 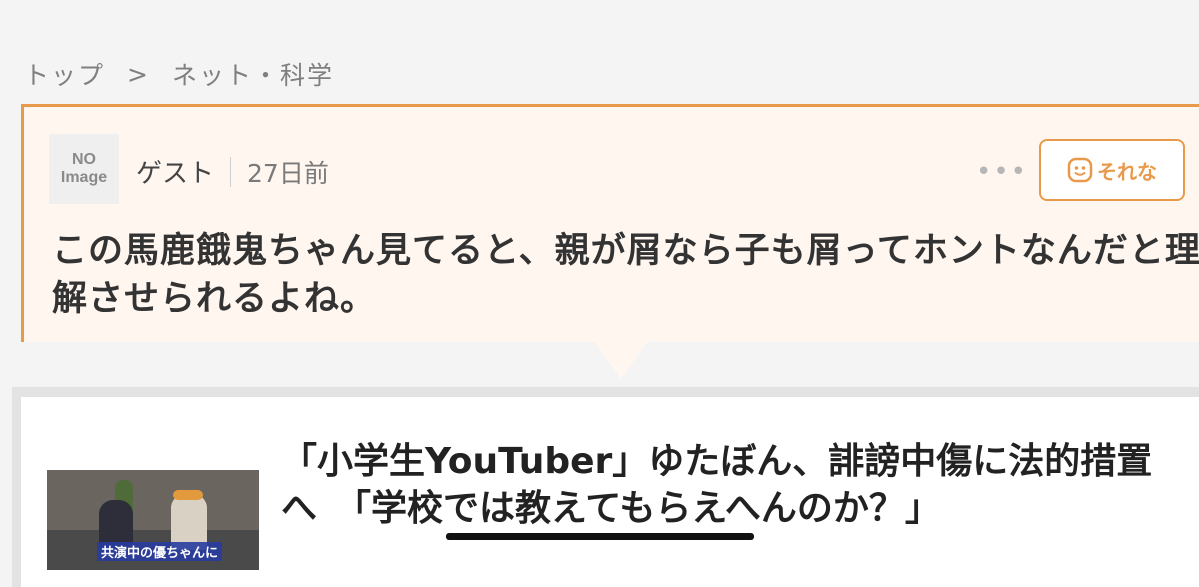 I want to click on more-options-icon: •••, so click(x=1002, y=172).